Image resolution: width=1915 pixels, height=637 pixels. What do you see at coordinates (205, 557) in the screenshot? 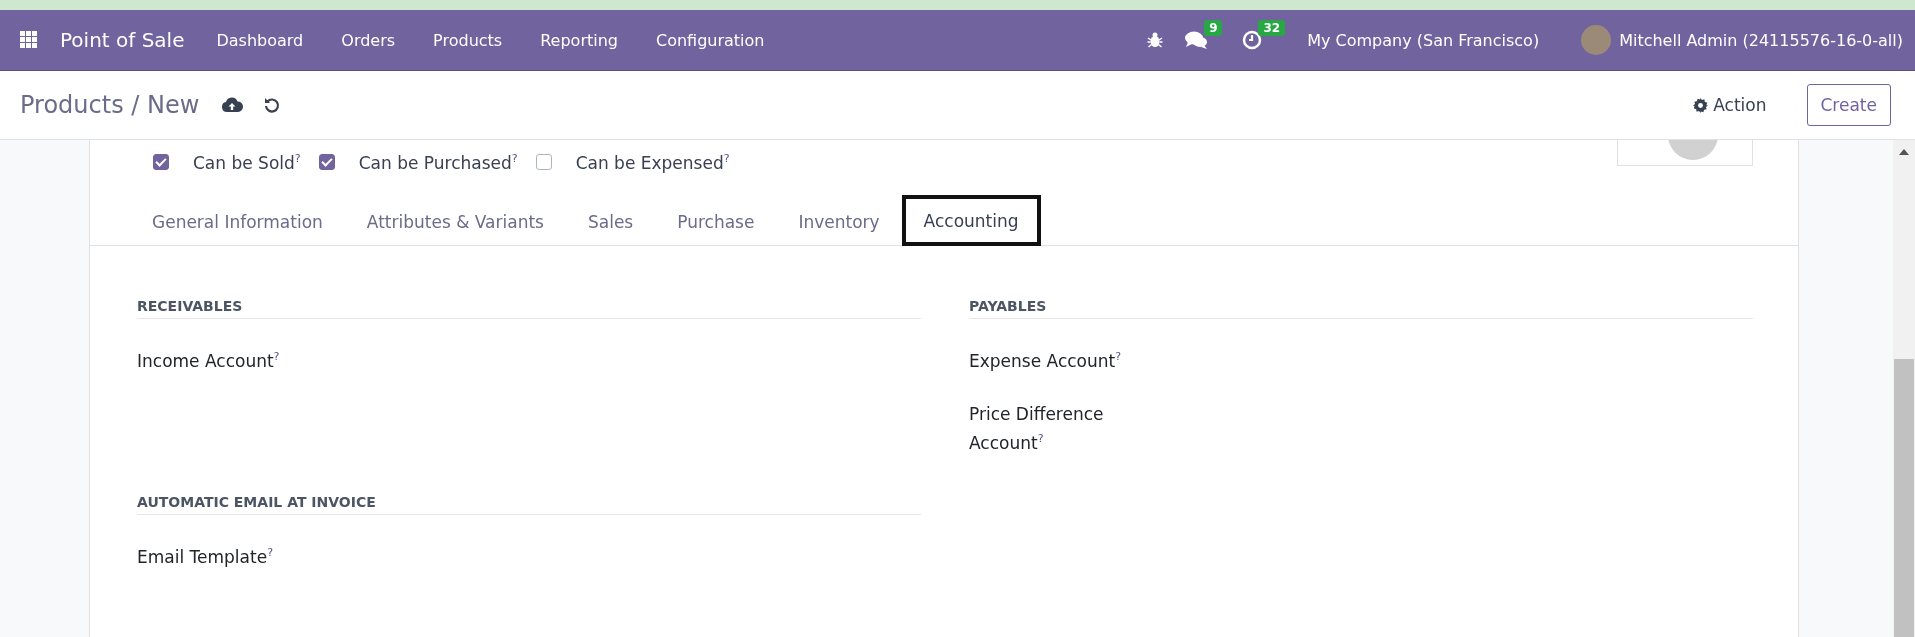
I see `field-label: Email Template$^{?}$` at bounding box center [205, 557].